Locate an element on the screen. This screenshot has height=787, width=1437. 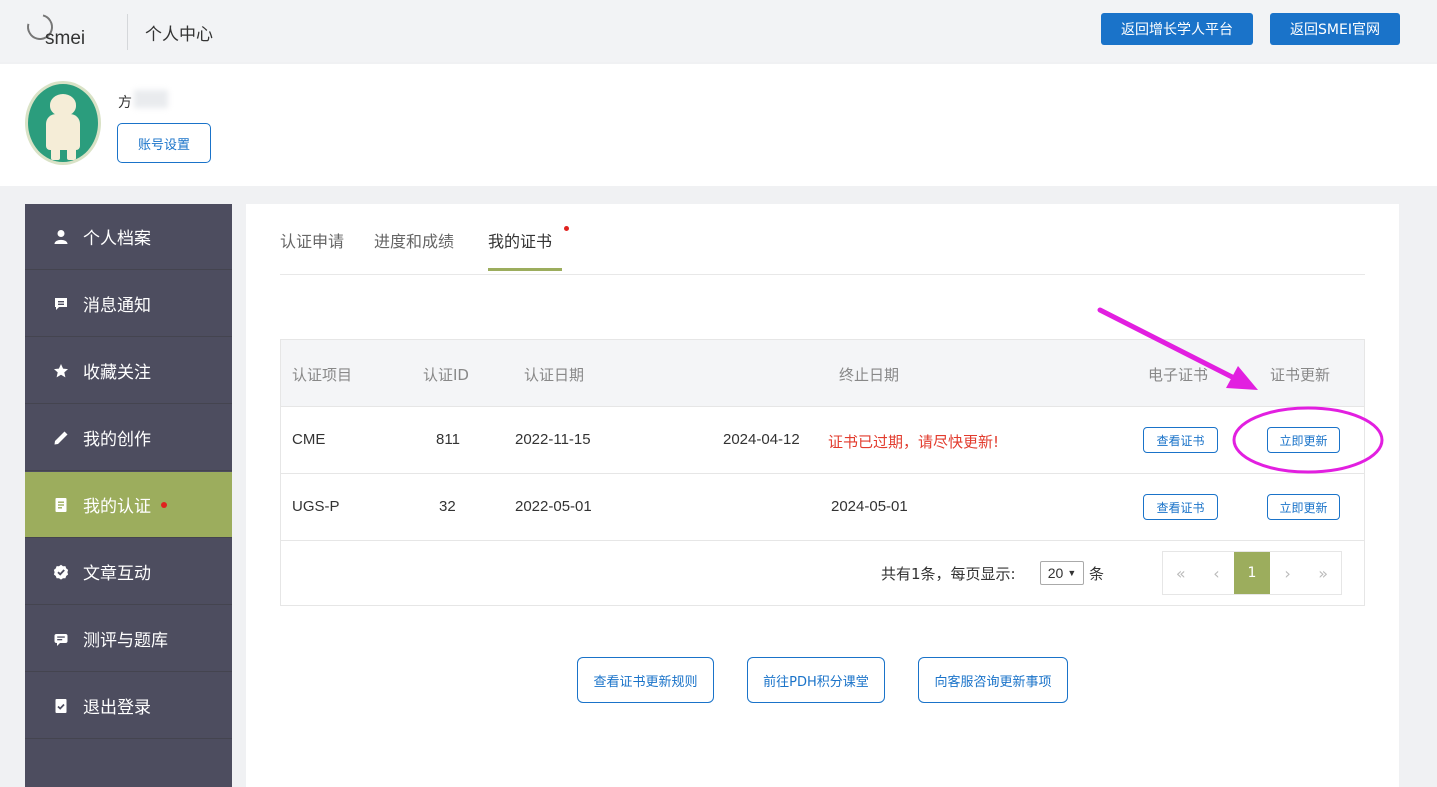
logo-text: smei is located at coordinates (65, 38).